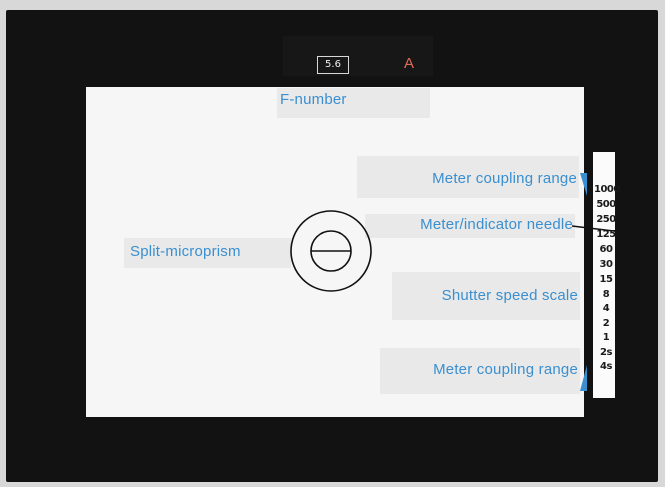 This screenshot has height=487, width=665. I want to click on meter-needle, so click(597, 229).